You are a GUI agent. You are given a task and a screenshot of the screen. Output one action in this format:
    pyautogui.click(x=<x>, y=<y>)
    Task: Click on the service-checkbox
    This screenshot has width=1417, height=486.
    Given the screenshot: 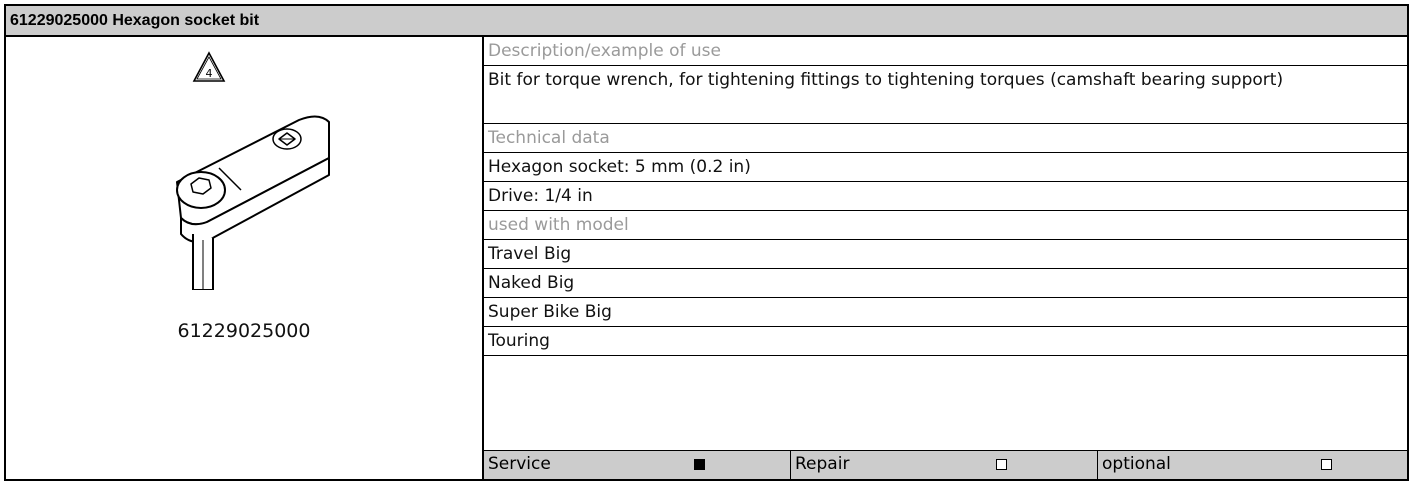 What is the action you would take?
    pyautogui.click(x=699, y=464)
    